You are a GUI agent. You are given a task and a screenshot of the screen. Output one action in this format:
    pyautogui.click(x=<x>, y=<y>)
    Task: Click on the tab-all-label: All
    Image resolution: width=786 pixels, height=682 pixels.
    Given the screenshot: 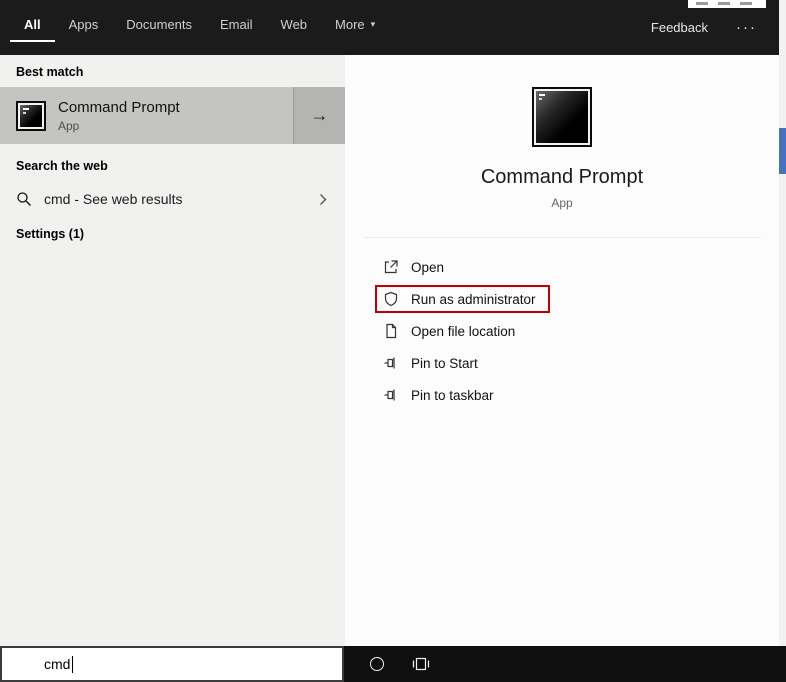 What is the action you would take?
    pyautogui.click(x=32, y=24)
    